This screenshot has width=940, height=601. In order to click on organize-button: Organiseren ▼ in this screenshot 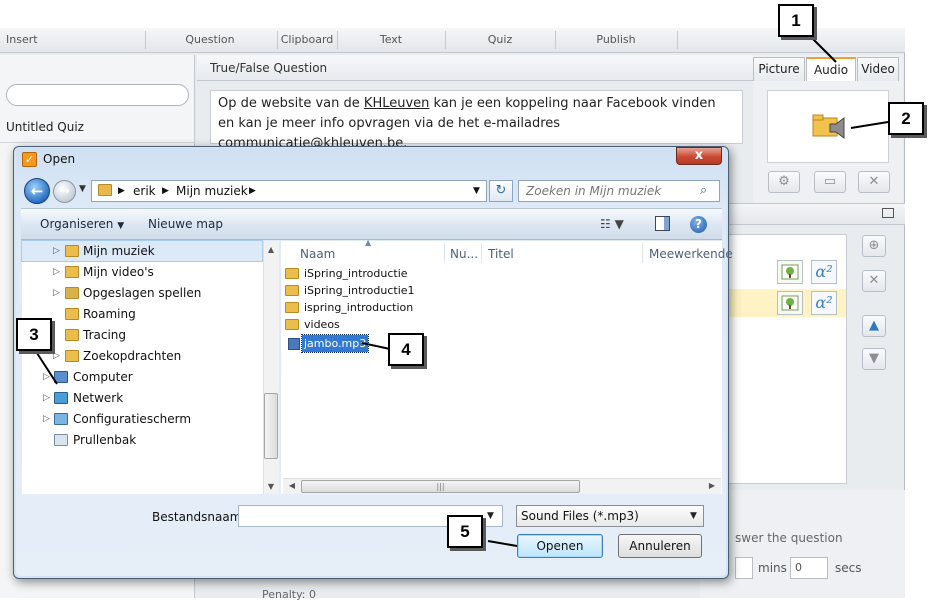, I will do `click(82, 224)`.